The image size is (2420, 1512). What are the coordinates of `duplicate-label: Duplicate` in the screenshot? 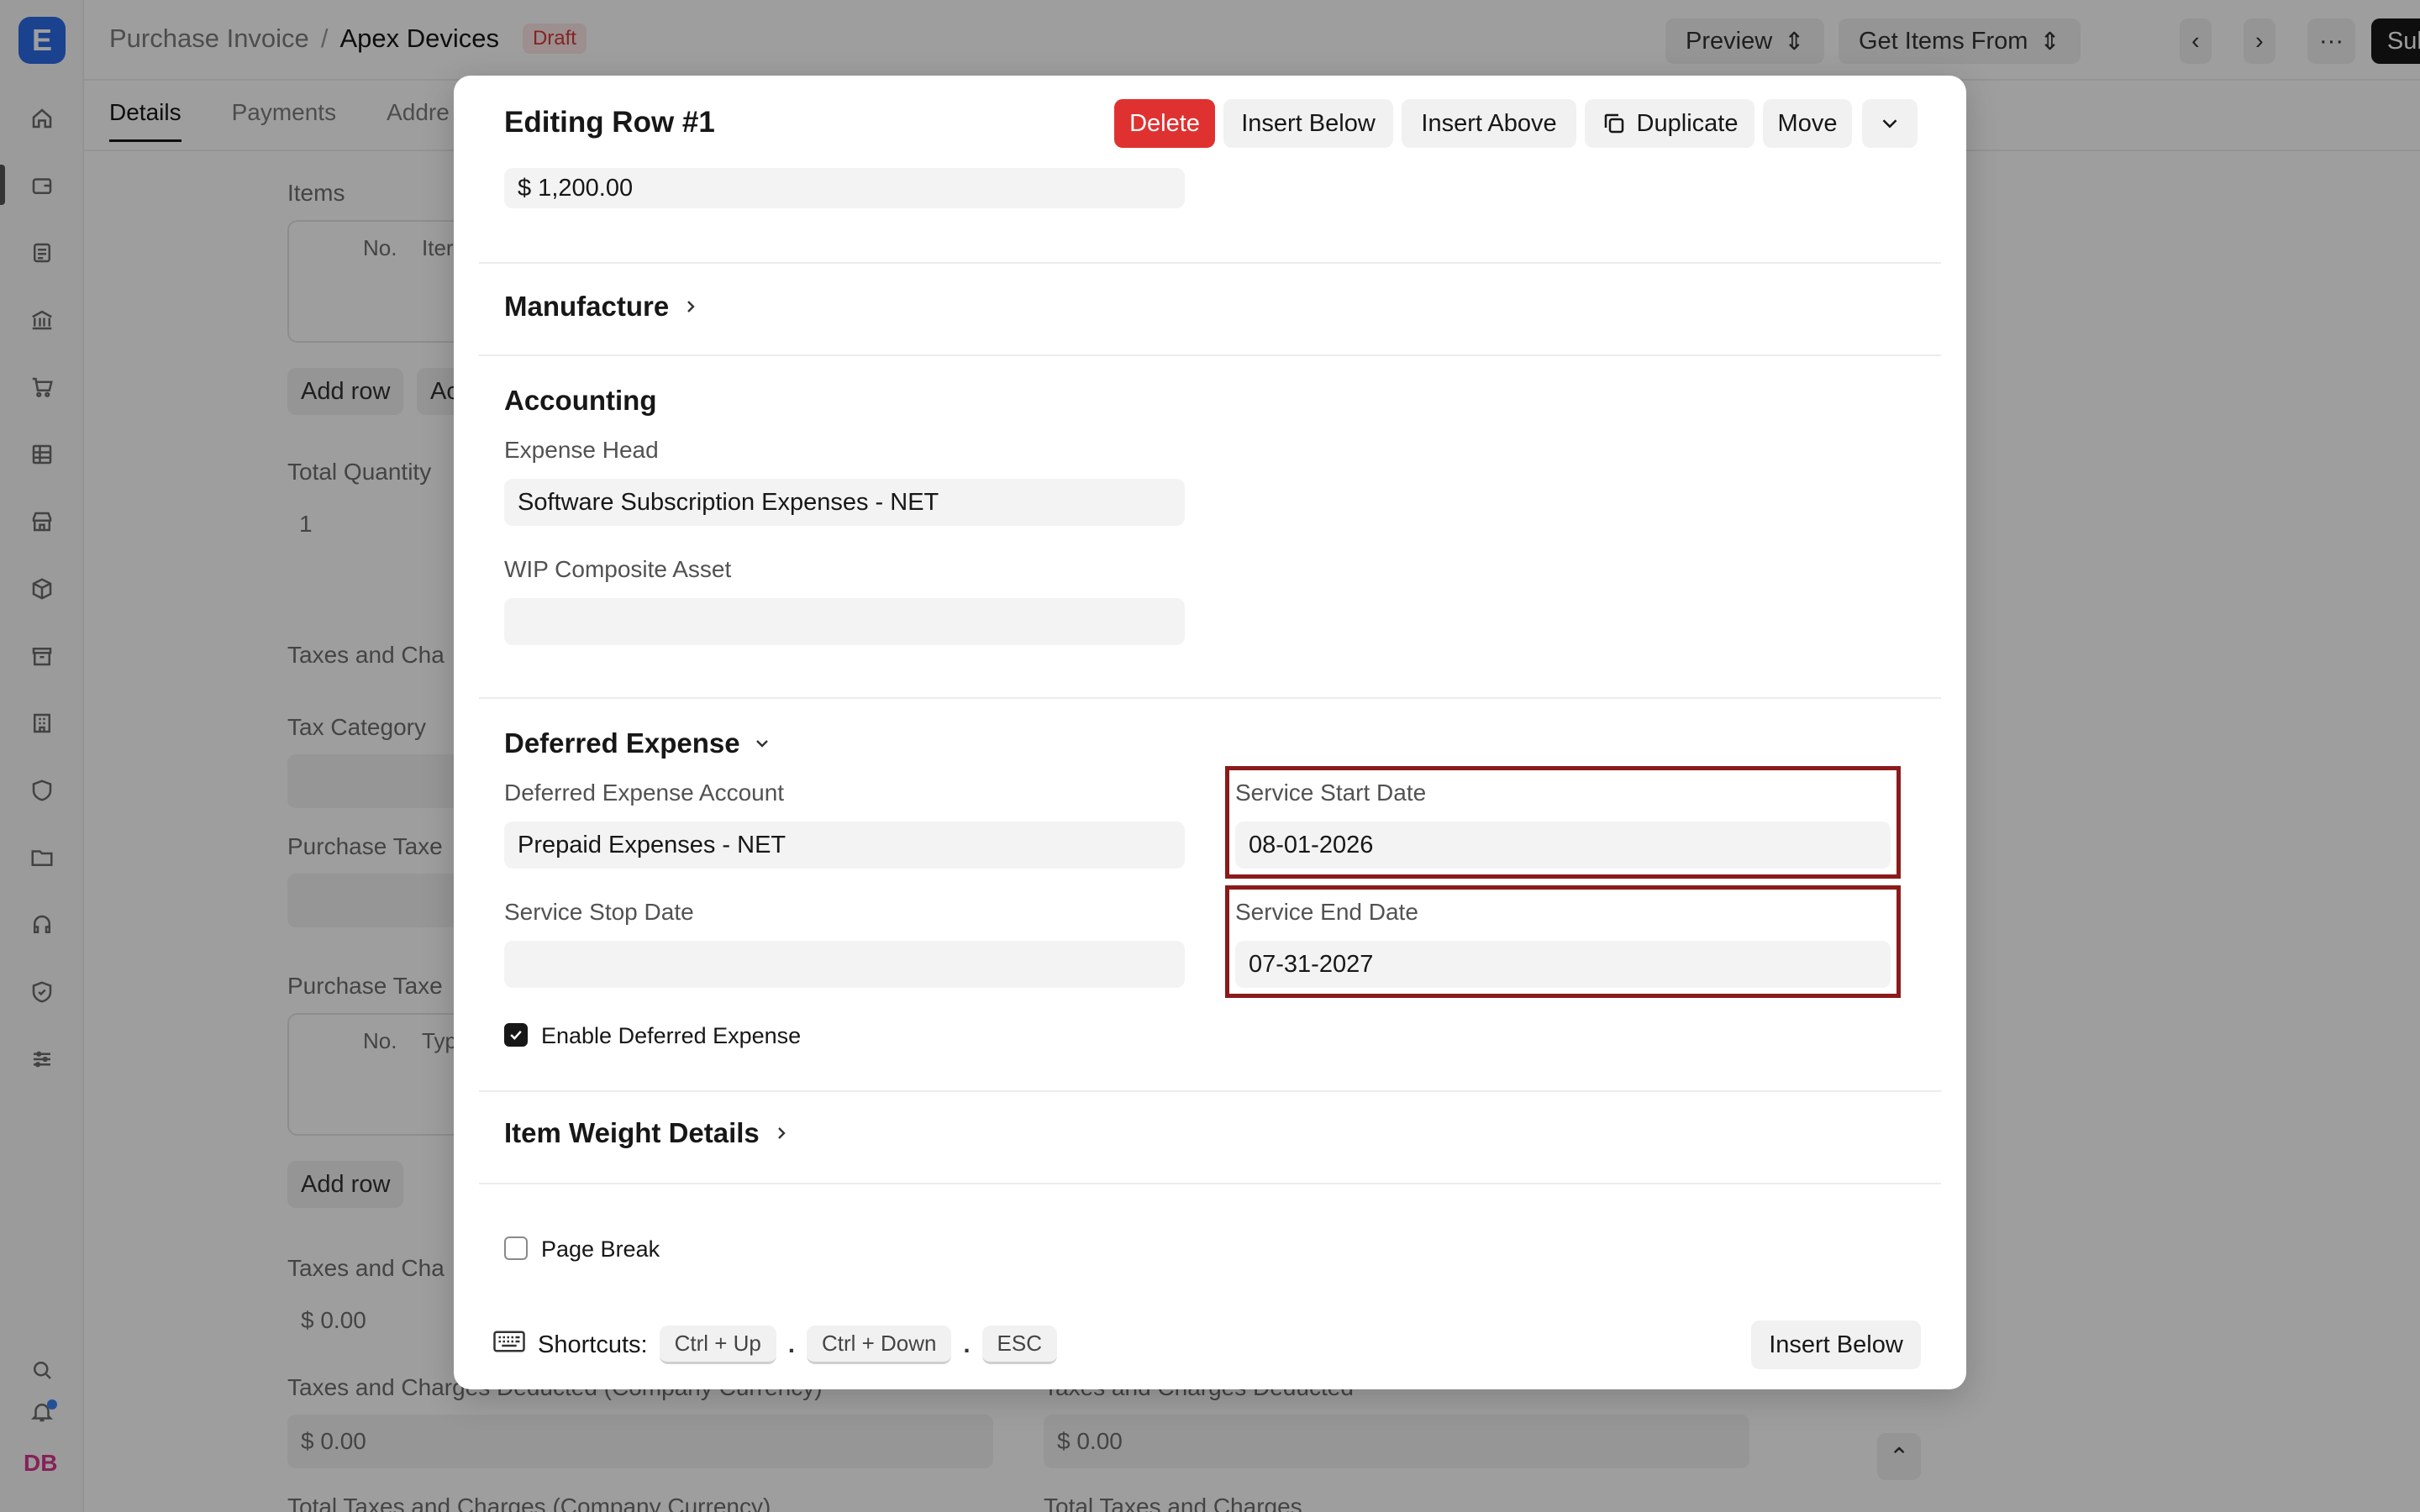 It's located at (1687, 123).